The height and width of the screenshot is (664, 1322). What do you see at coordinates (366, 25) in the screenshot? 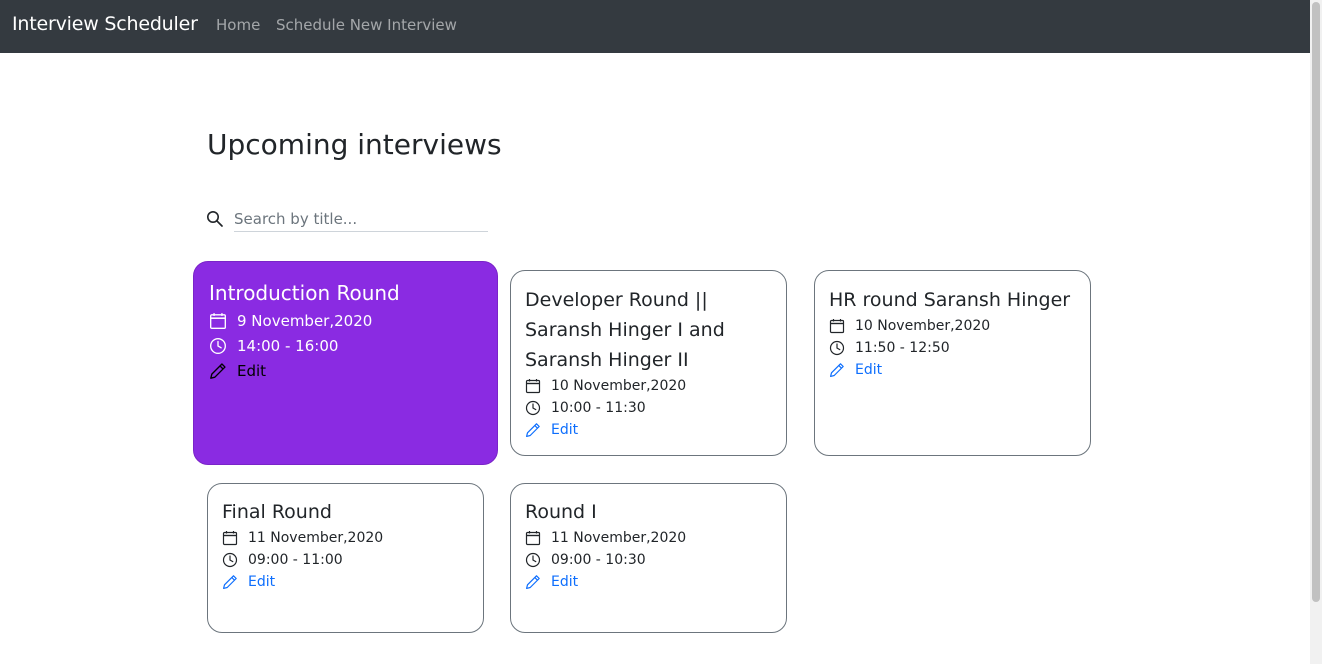
I see `nav-link-schedule-new-interview: Schedule New Interview` at bounding box center [366, 25].